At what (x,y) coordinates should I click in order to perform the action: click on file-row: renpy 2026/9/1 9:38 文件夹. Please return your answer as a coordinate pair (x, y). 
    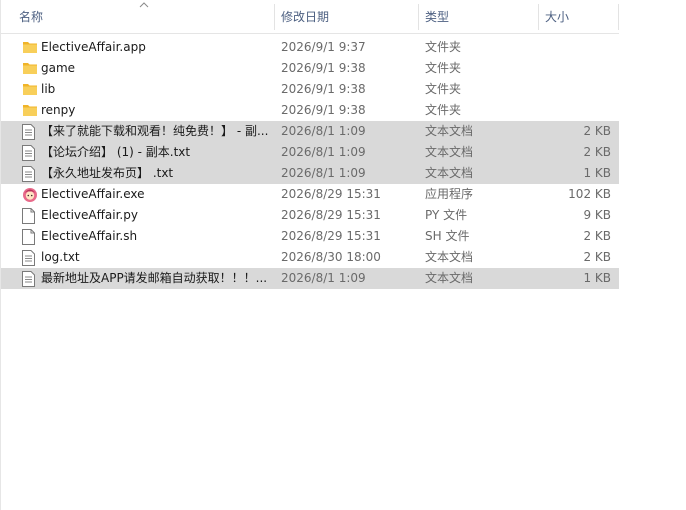
    Looking at the image, I should click on (310, 110).